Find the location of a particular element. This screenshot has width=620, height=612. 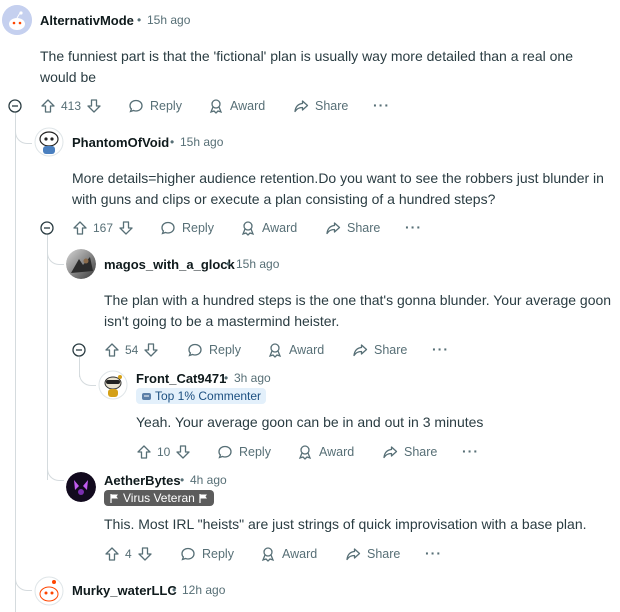

username: AlternativMode is located at coordinates (87, 20).